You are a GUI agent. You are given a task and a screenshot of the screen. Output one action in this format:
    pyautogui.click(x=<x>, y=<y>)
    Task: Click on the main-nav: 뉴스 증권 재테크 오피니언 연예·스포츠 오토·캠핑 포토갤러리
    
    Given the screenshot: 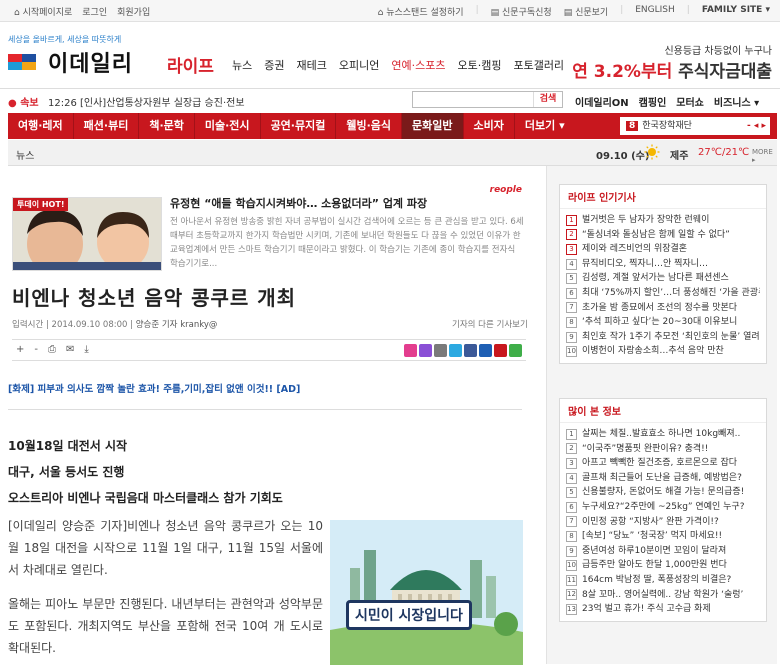 What is the action you would take?
    pyautogui.click(x=398, y=65)
    